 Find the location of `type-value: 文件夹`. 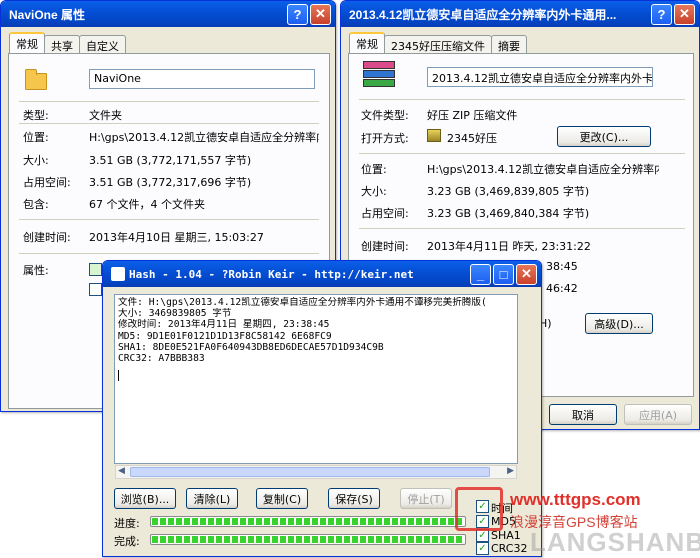

type-value: 文件夹 is located at coordinates (105, 115).